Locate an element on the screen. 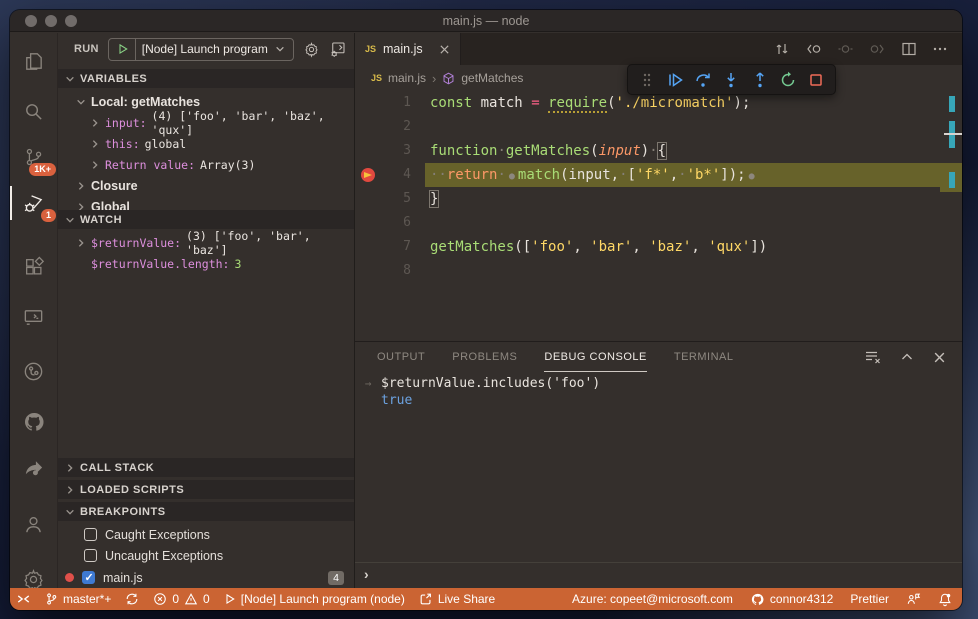 This screenshot has width=978, height=619. step-over-button is located at coordinates (703, 80).